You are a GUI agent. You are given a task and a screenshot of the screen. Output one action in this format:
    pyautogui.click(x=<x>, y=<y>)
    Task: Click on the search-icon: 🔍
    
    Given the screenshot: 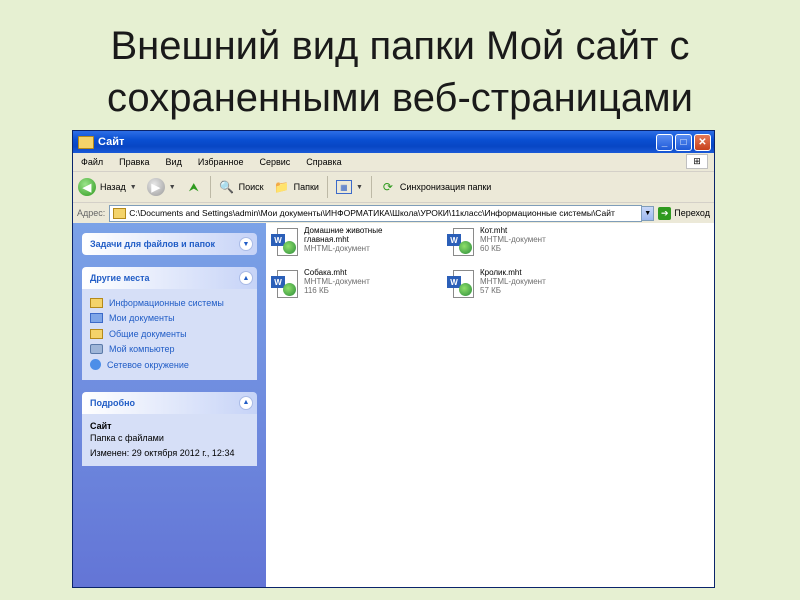 What is the action you would take?
    pyautogui.click(x=227, y=187)
    